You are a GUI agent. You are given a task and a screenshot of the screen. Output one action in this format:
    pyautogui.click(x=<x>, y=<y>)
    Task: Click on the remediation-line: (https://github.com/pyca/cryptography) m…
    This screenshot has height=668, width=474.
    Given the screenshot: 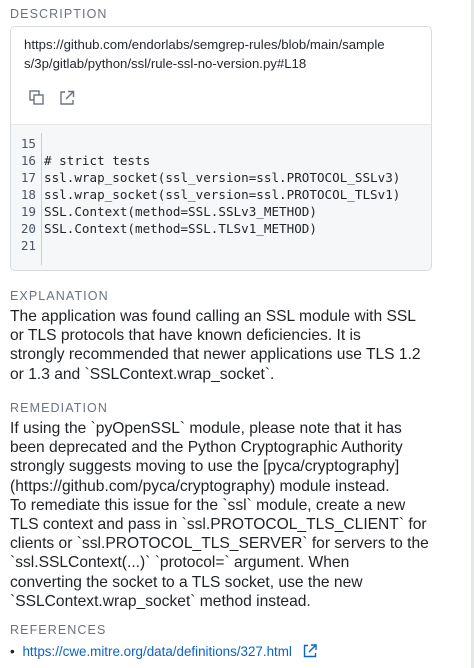 What is the action you would take?
    pyautogui.click(x=200, y=486)
    